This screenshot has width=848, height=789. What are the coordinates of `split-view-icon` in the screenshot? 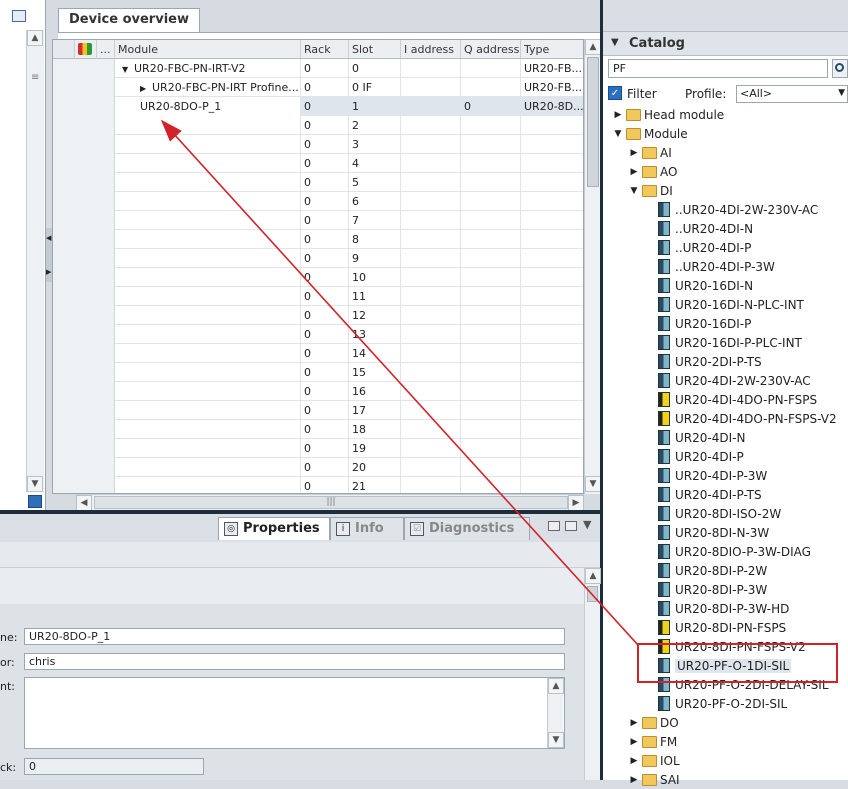 It's located at (35, 501).